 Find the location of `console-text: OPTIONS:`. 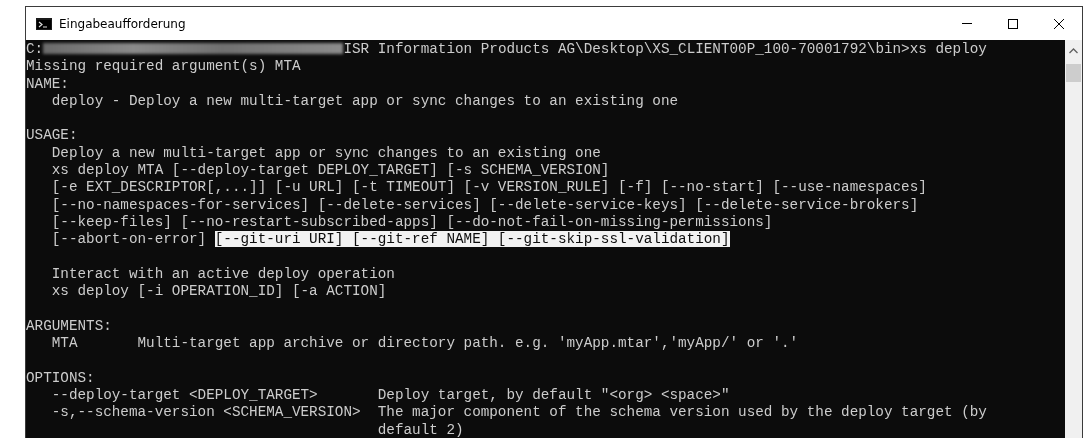

console-text: OPTIONS: is located at coordinates (60, 377).